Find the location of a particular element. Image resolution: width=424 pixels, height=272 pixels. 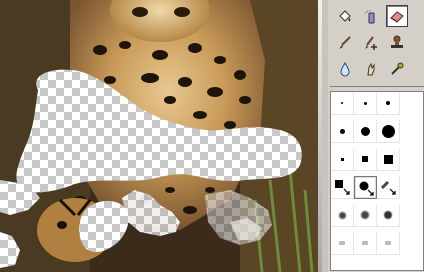

smudge-icon is located at coordinates (371, 69).